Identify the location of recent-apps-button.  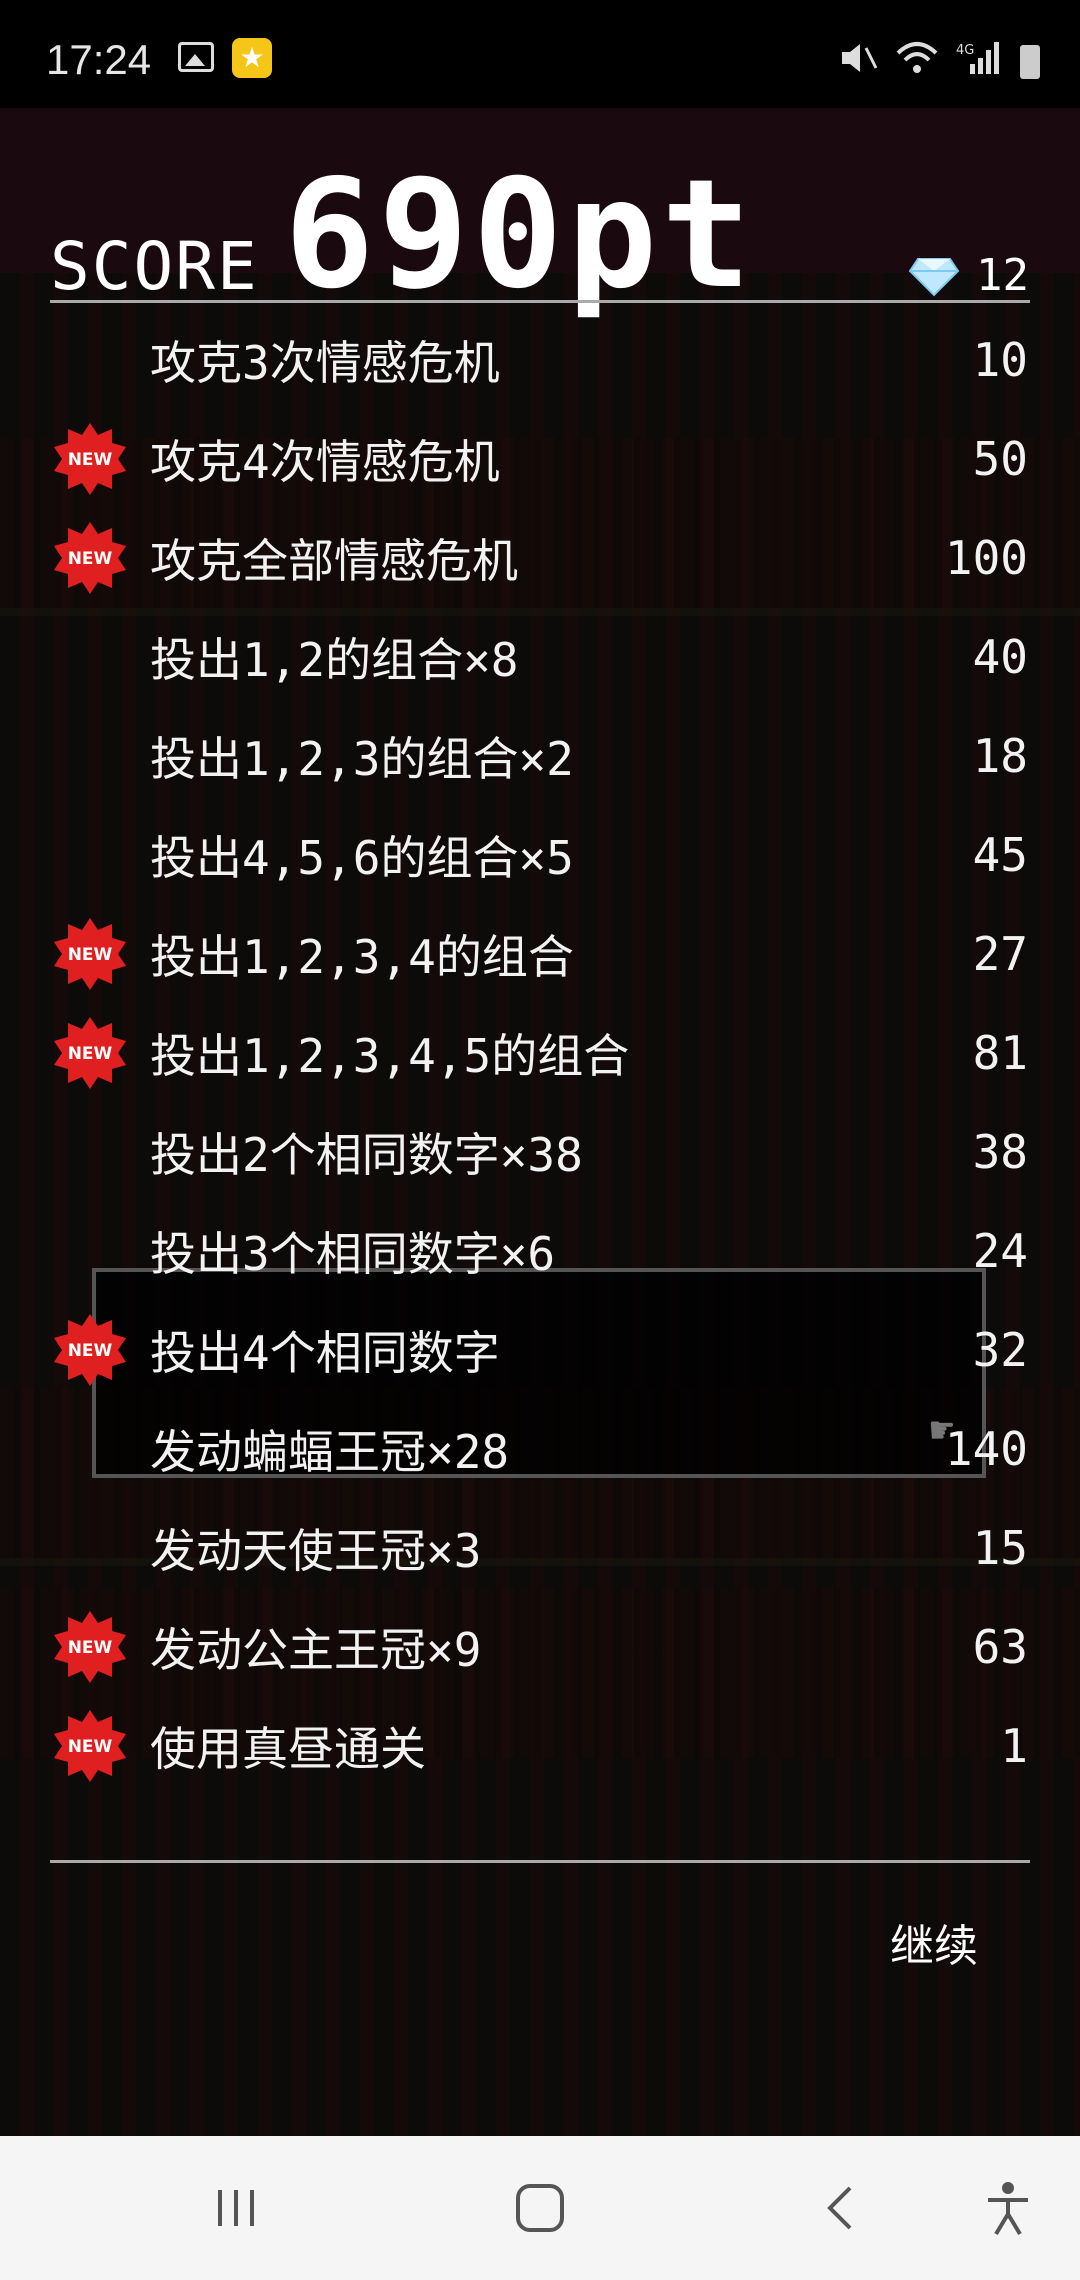
(236, 2208).